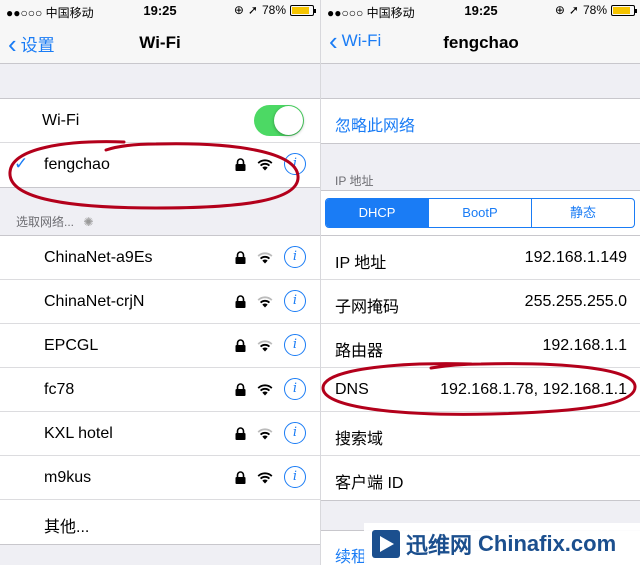 The image size is (640, 565). Describe the element at coordinates (160, 434) in the screenshot. I see `network-row: KXL hotel i` at that location.